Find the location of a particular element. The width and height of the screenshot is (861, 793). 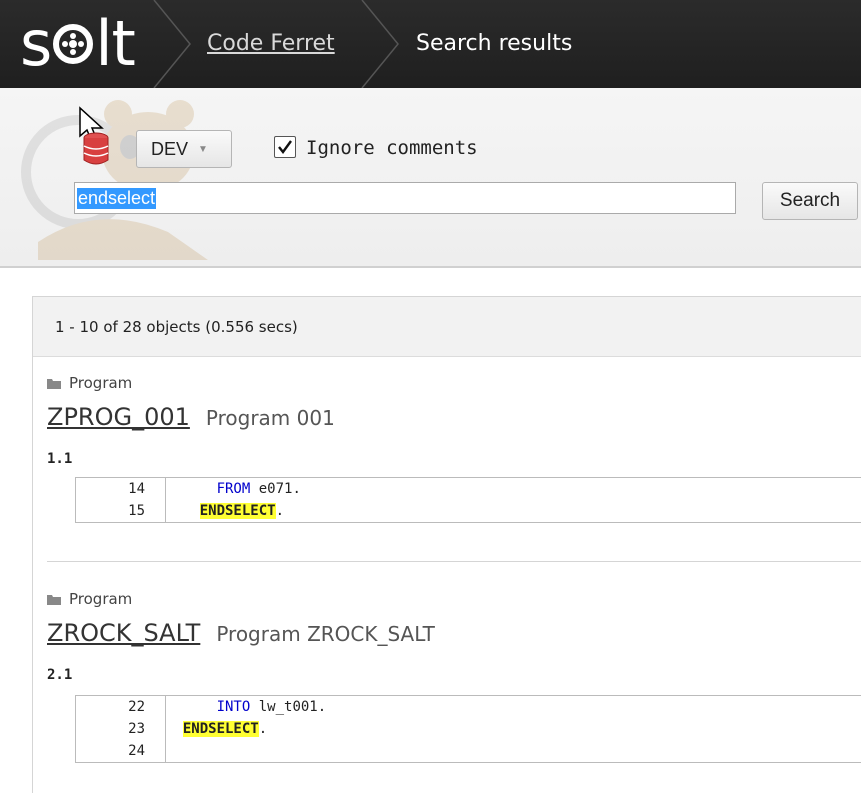

line-number: 23 is located at coordinates (121, 729).